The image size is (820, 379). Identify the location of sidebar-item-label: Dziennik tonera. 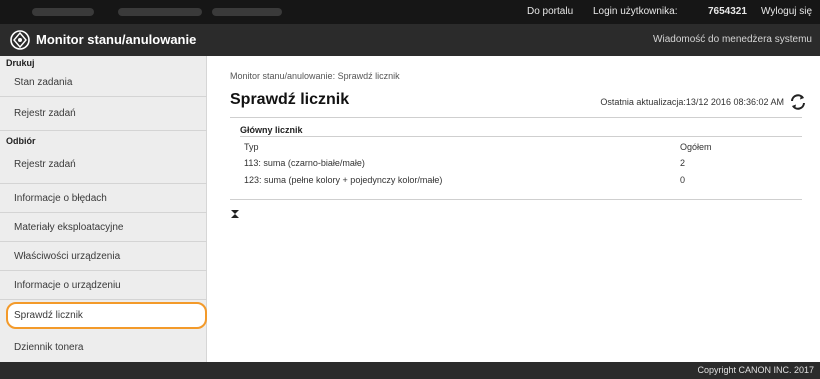
(49, 347).